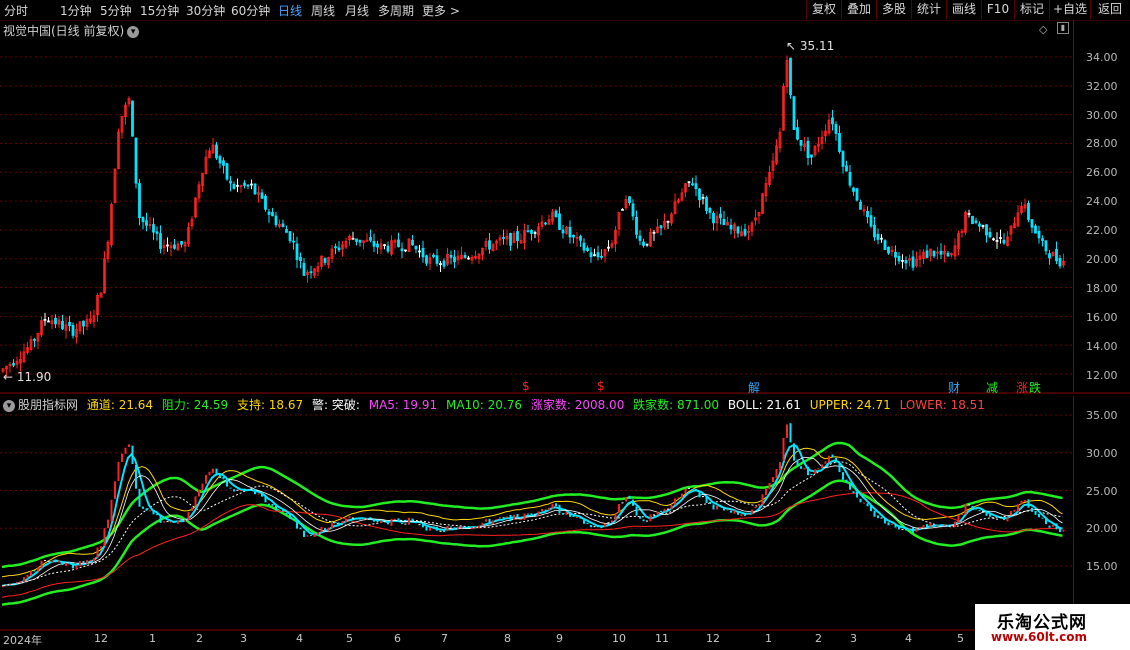 The height and width of the screenshot is (650, 1130). What do you see at coordinates (1022, 387) in the screenshot?
I see `marker-rise: 涨` at bounding box center [1022, 387].